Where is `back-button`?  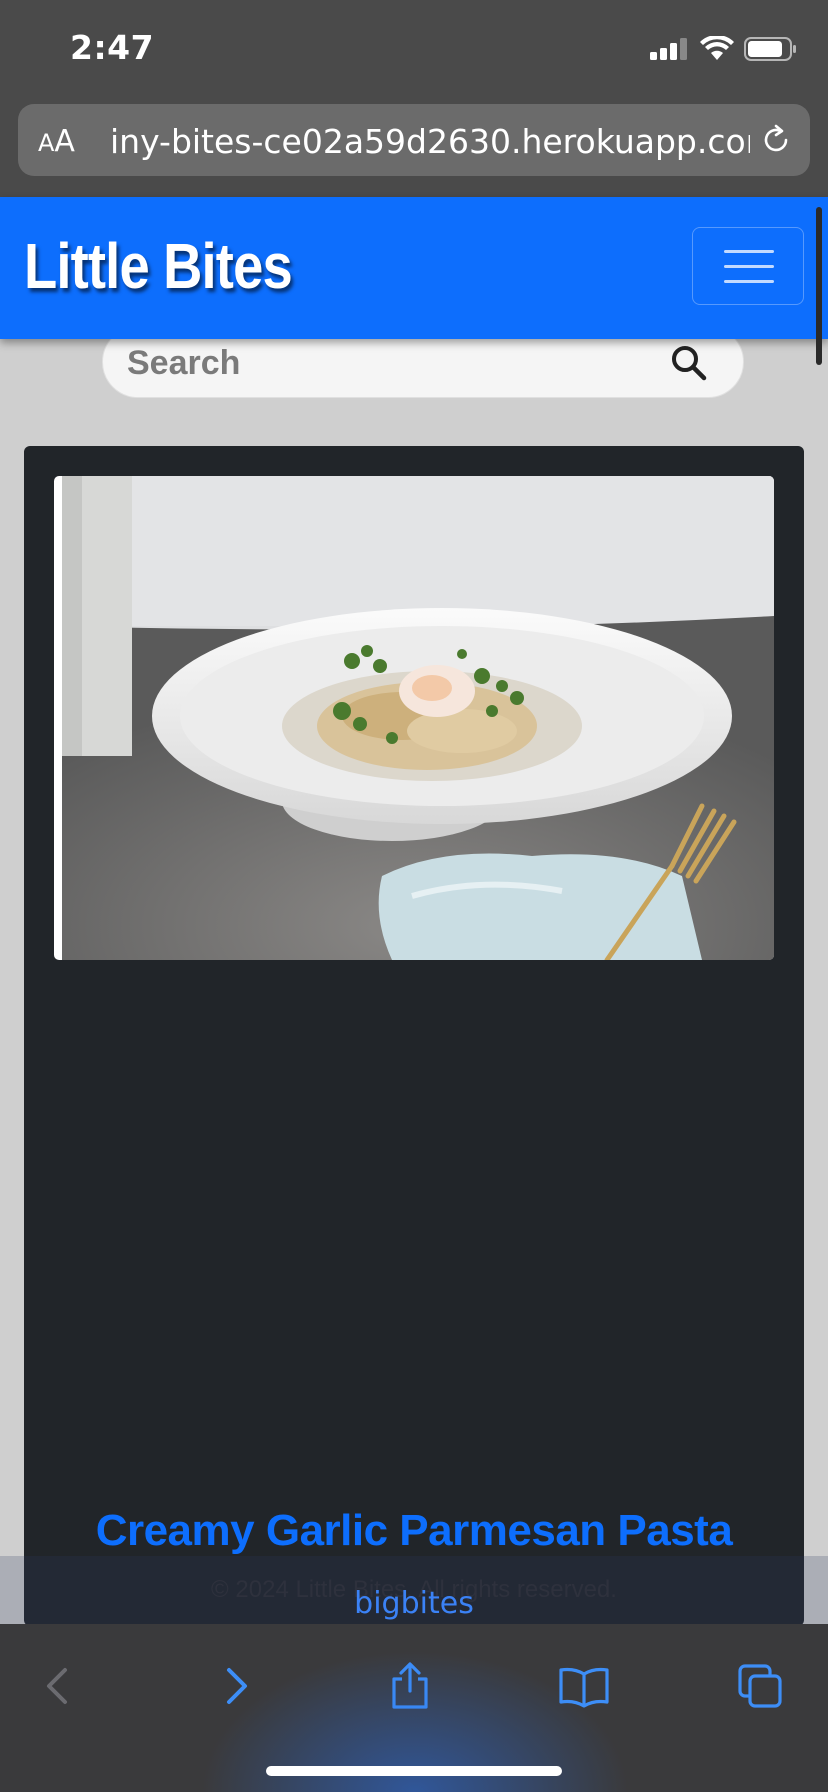
back-button is located at coordinates (58, 1686).